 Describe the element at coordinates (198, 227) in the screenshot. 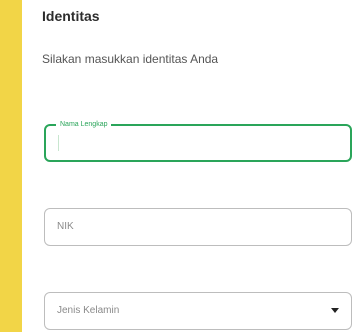

I see `nik-input: NIK` at that location.